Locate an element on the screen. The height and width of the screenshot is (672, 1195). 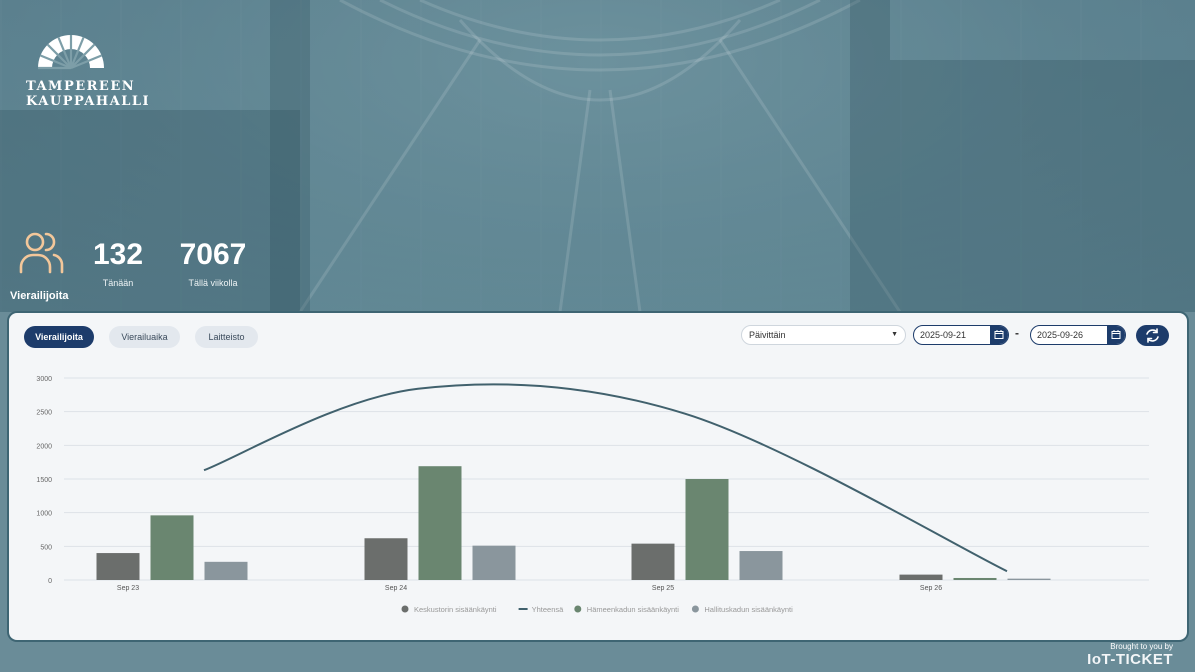
y-tick-label: 1000 is located at coordinates (44, 514).